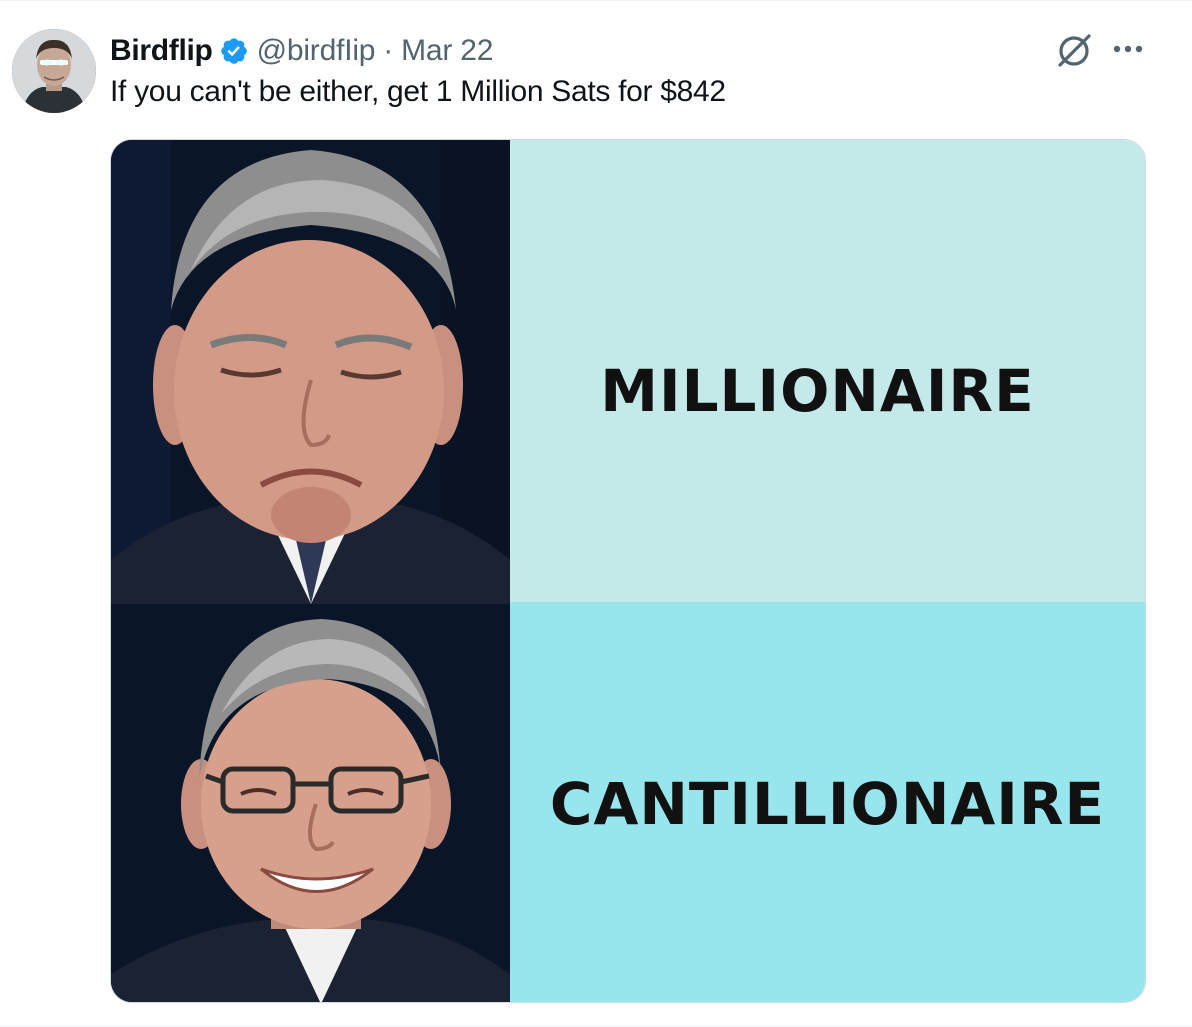 The height and width of the screenshot is (1027, 1192). What do you see at coordinates (1074, 51) in the screenshot?
I see `grok-icon` at bounding box center [1074, 51].